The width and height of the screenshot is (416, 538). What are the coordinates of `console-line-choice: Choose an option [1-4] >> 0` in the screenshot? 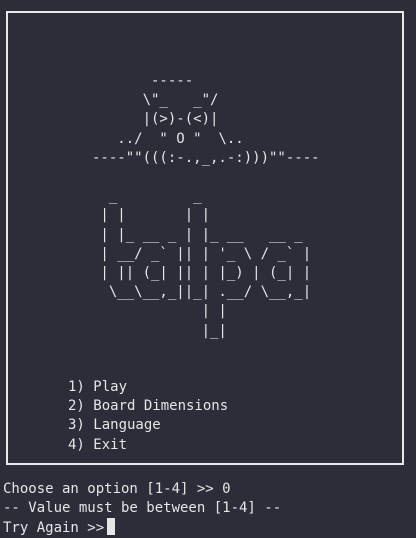 It's located at (117, 489).